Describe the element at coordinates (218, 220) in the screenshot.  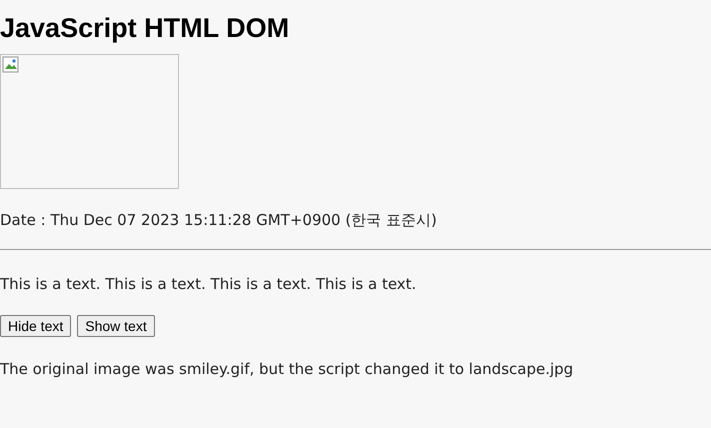
I see `date-text: Date : Thu Dec 07 2023 15:11:28 GMT+0900 (한국 표준시)` at that location.